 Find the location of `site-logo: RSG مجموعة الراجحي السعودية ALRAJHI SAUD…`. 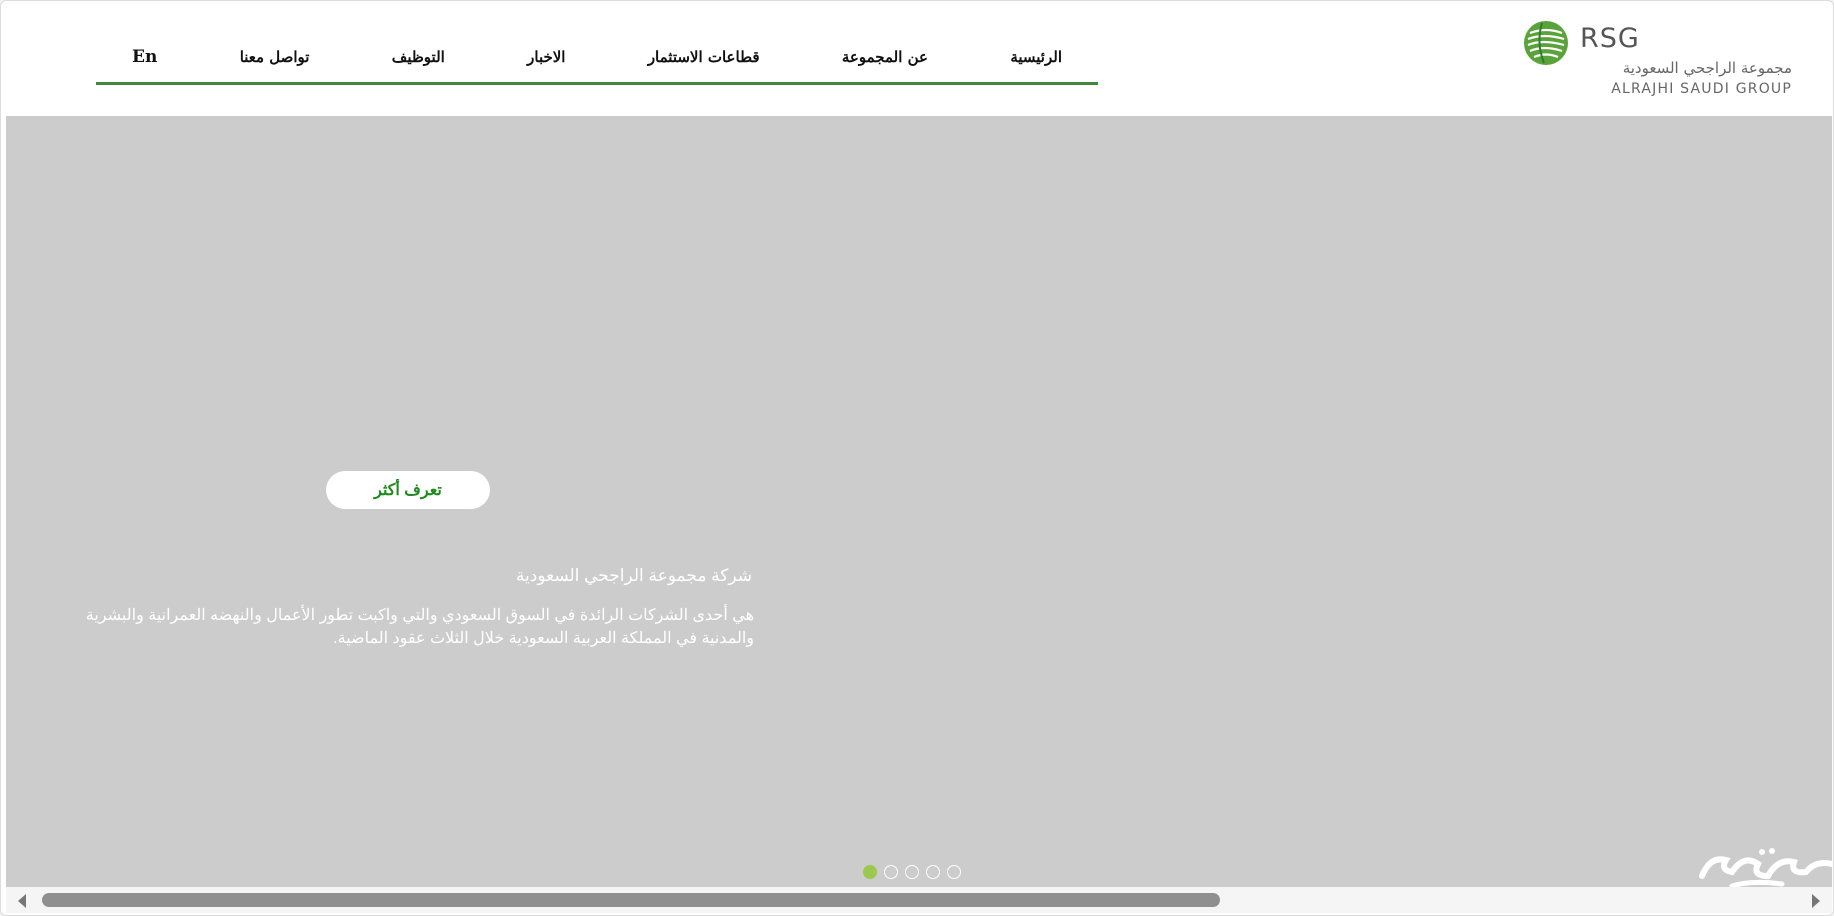

site-logo: RSG مجموعة الراجحي السعودية ALRAJHI SAUD… is located at coordinates (1657, 62).